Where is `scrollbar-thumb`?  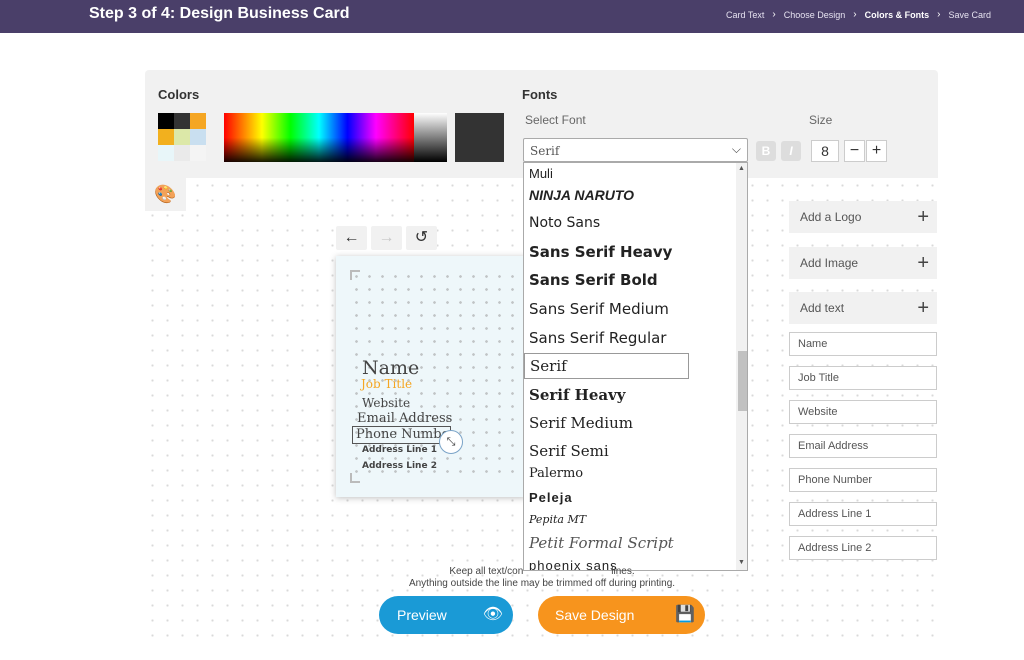
scrollbar-thumb is located at coordinates (742, 381).